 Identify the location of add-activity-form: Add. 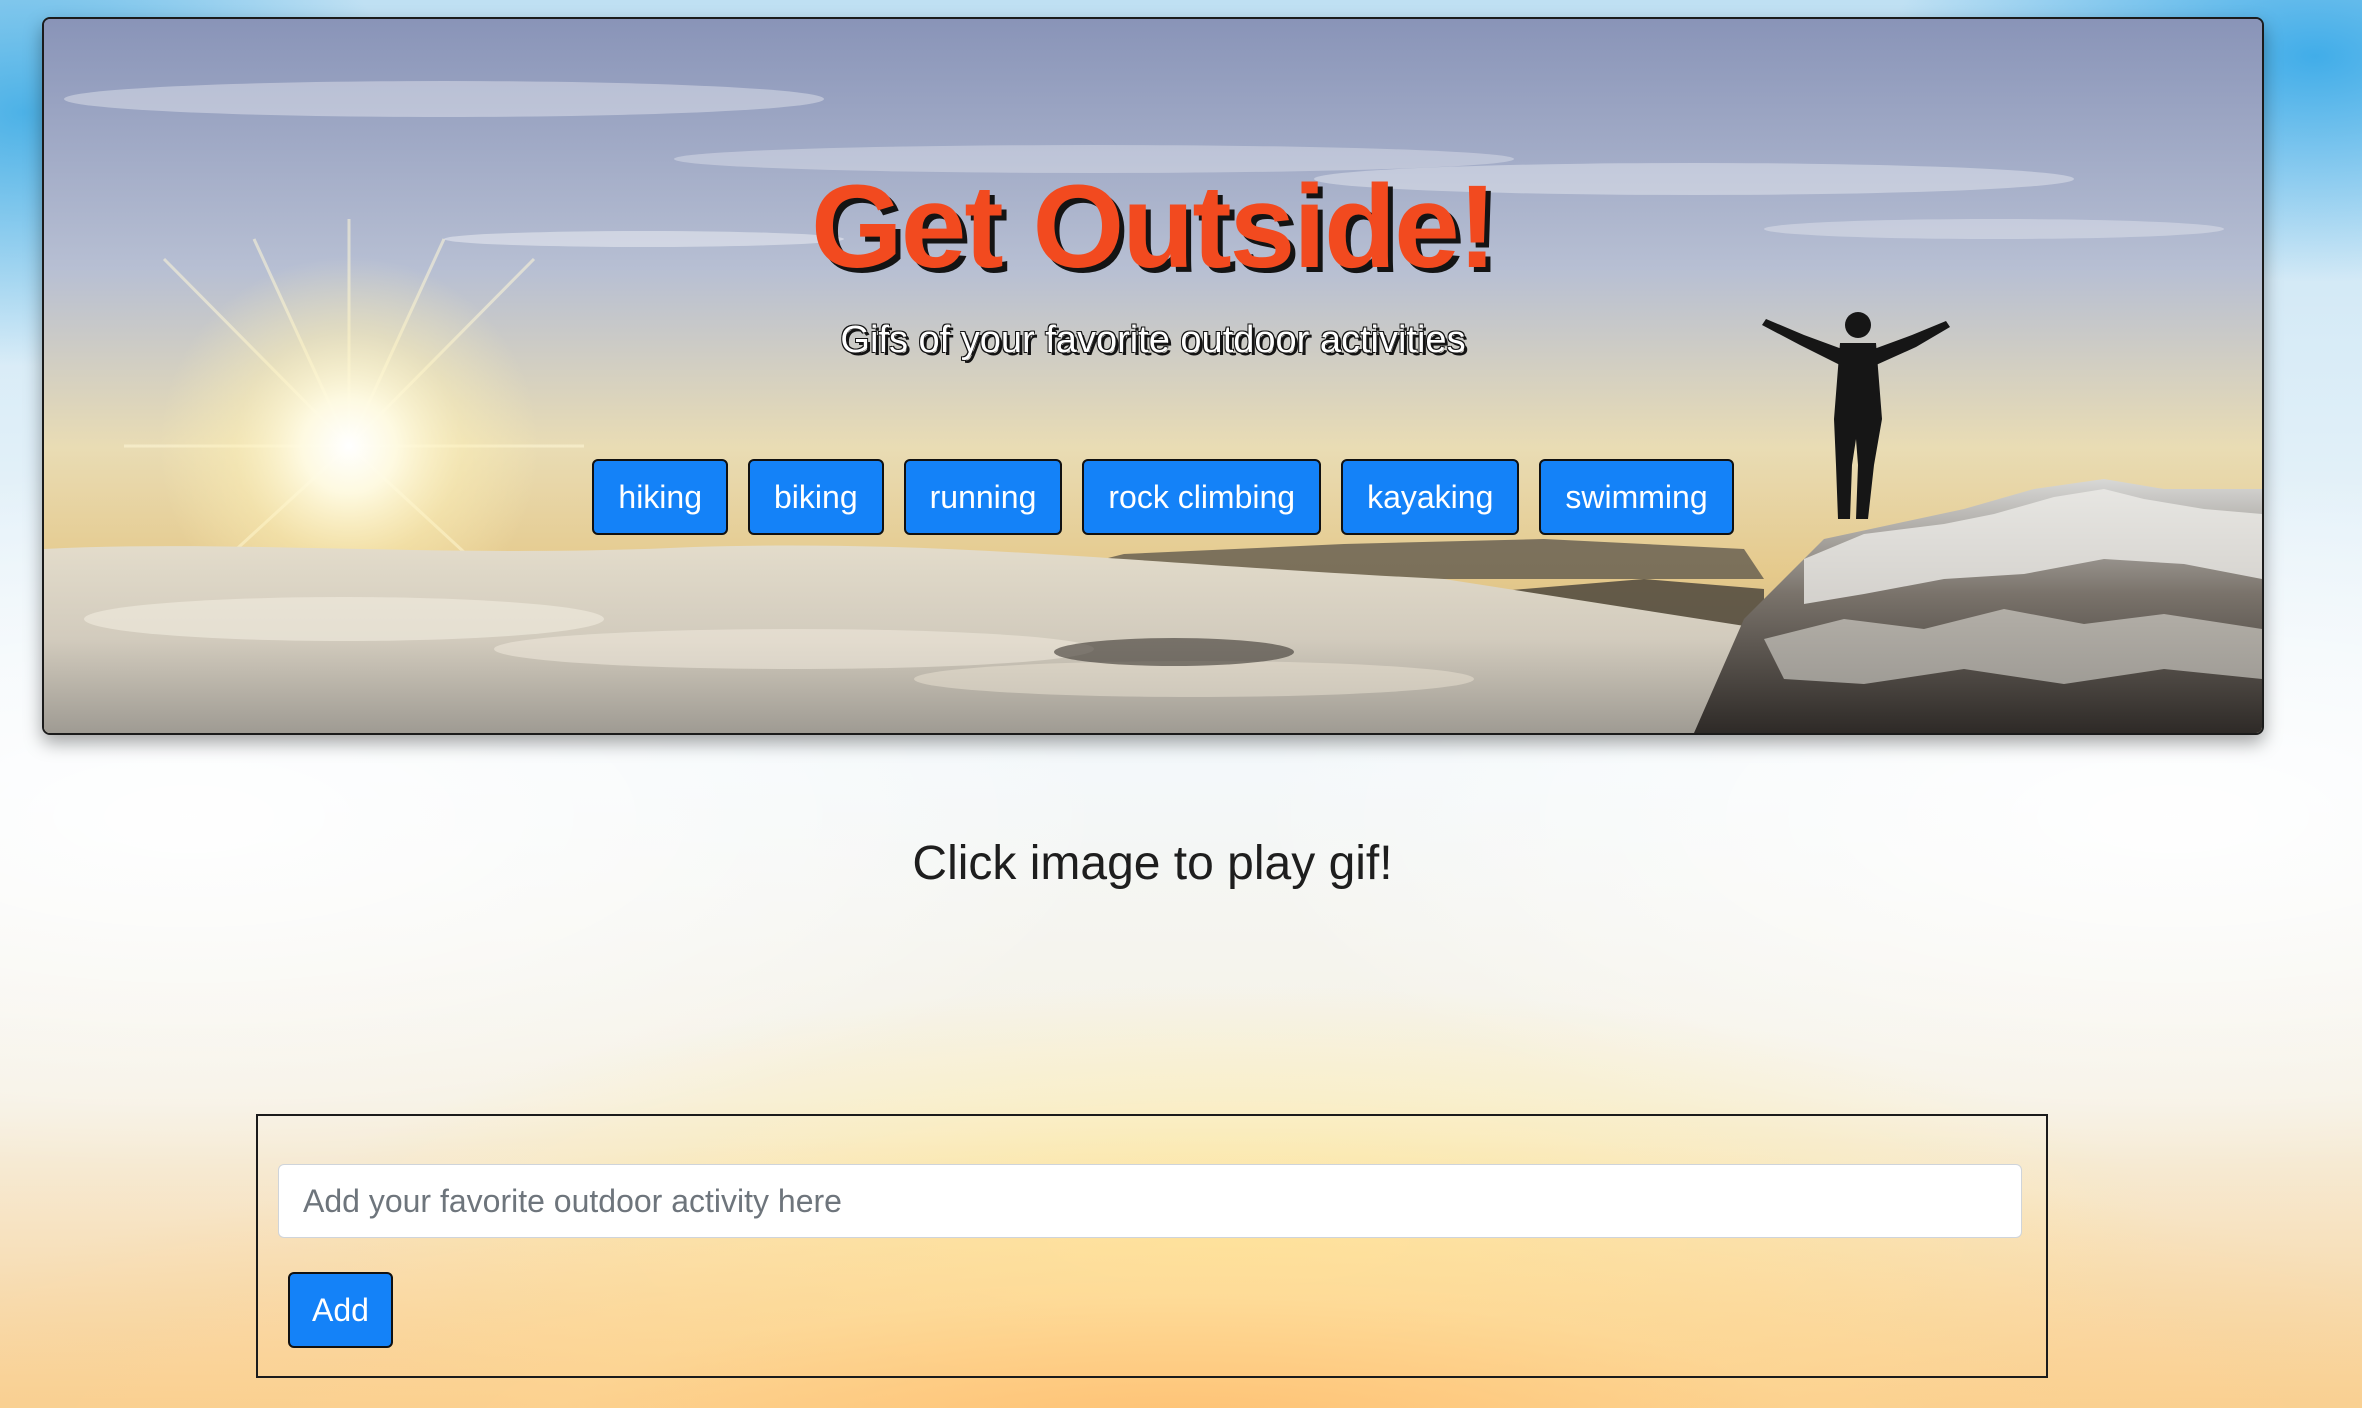
(1152, 1246).